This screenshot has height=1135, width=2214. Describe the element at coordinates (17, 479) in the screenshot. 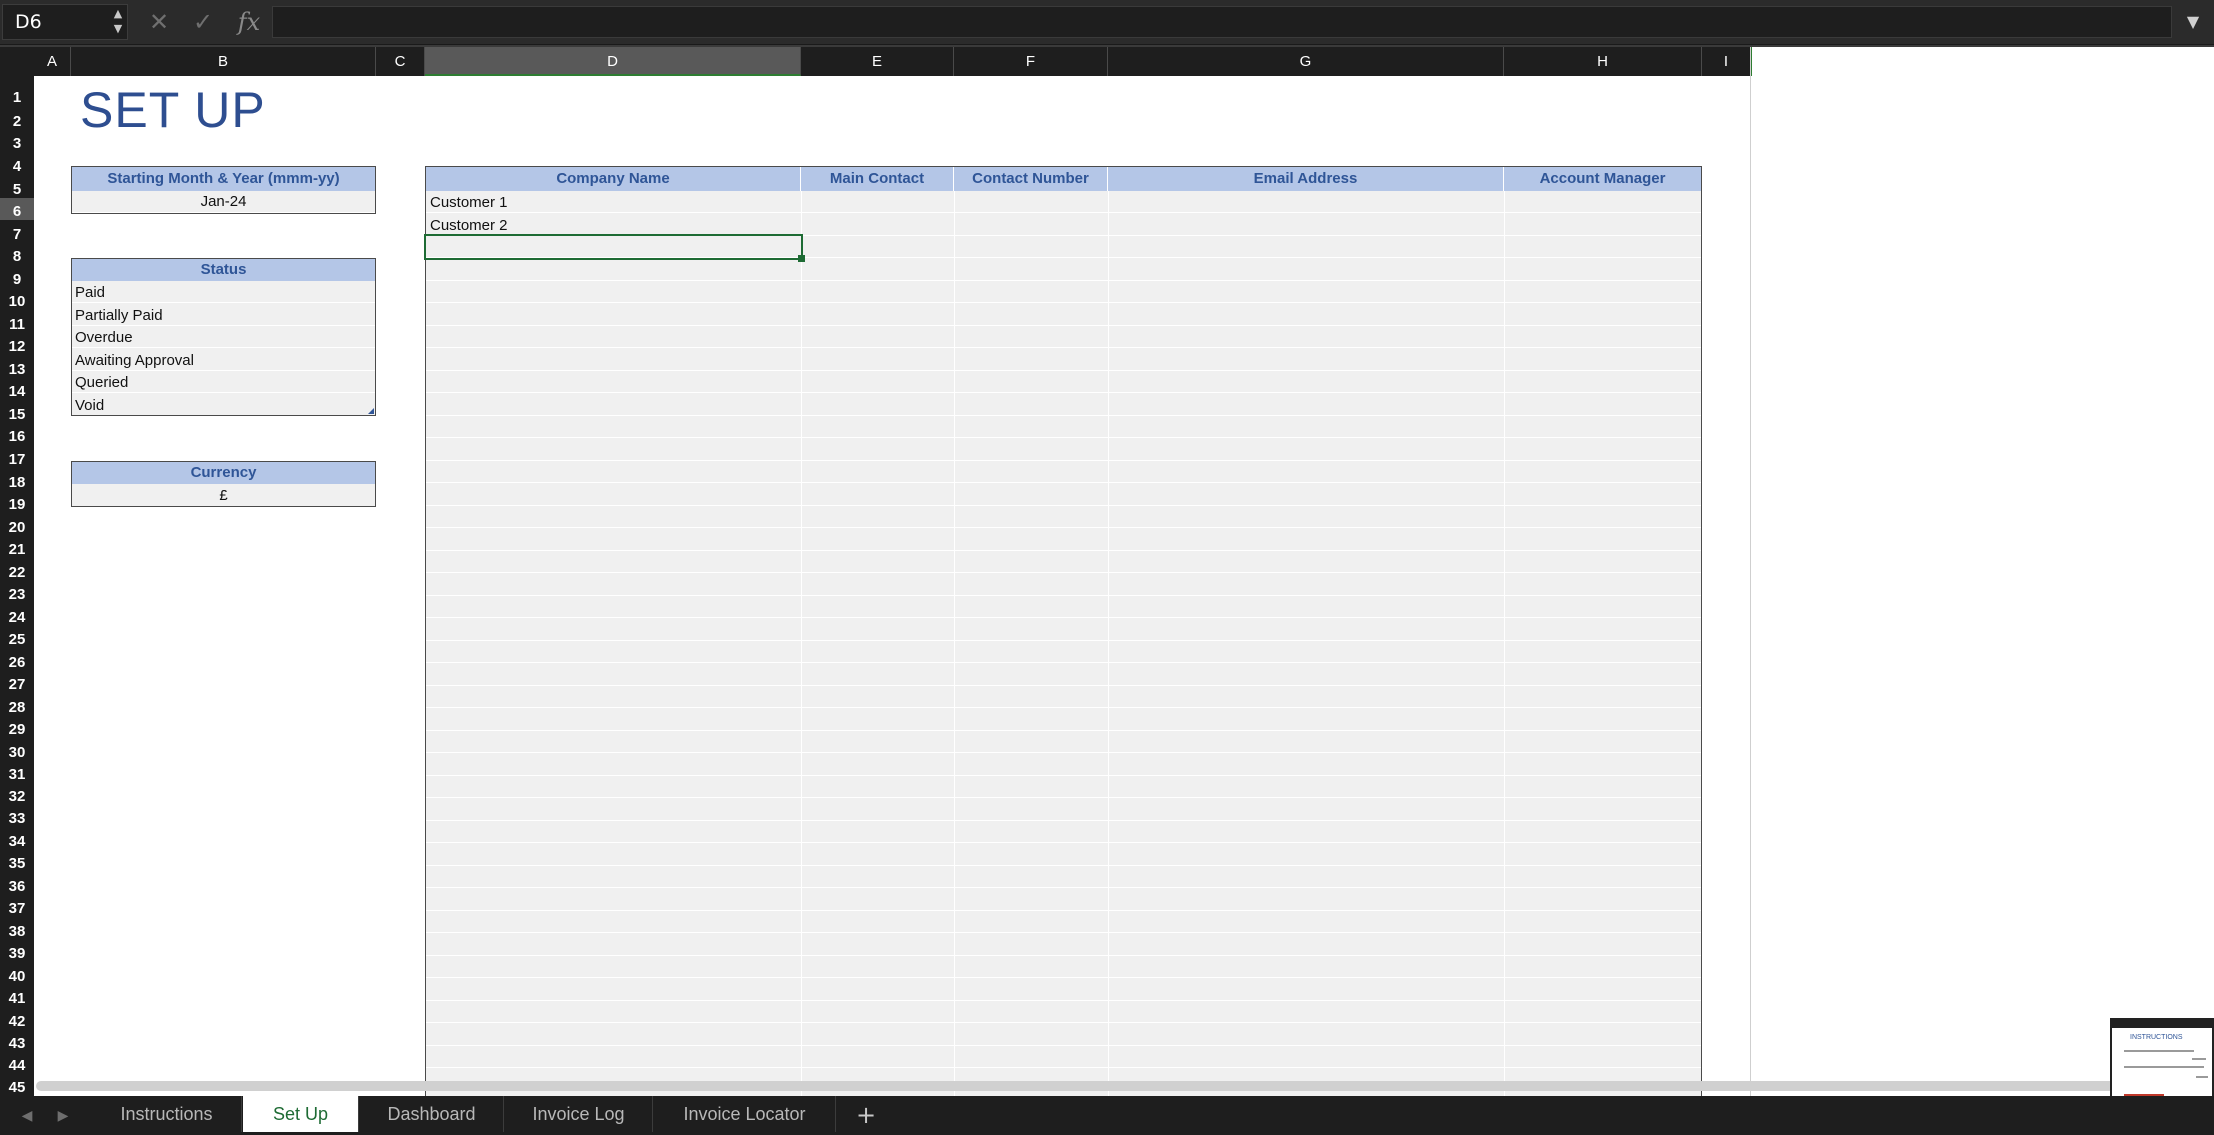

I see `row-header-18: 18` at that location.